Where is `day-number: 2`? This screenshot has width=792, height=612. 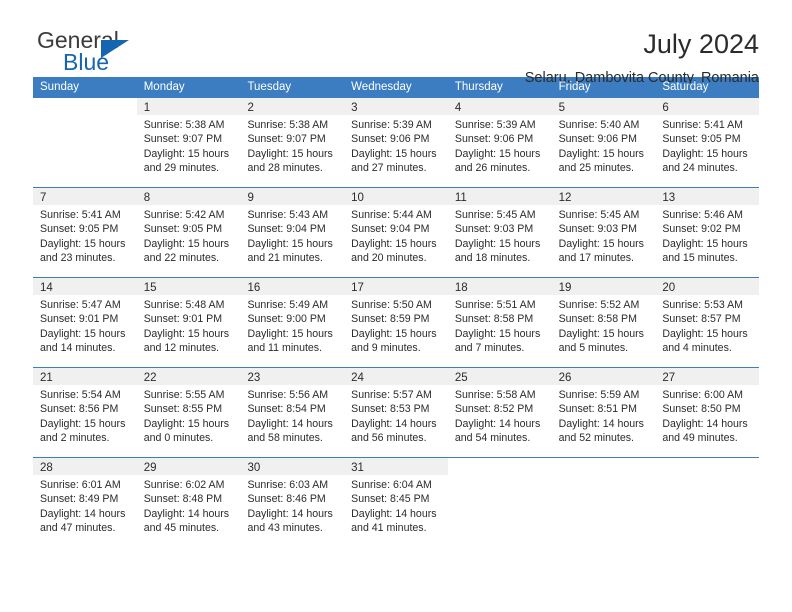
day-number: 2 is located at coordinates (250, 108).